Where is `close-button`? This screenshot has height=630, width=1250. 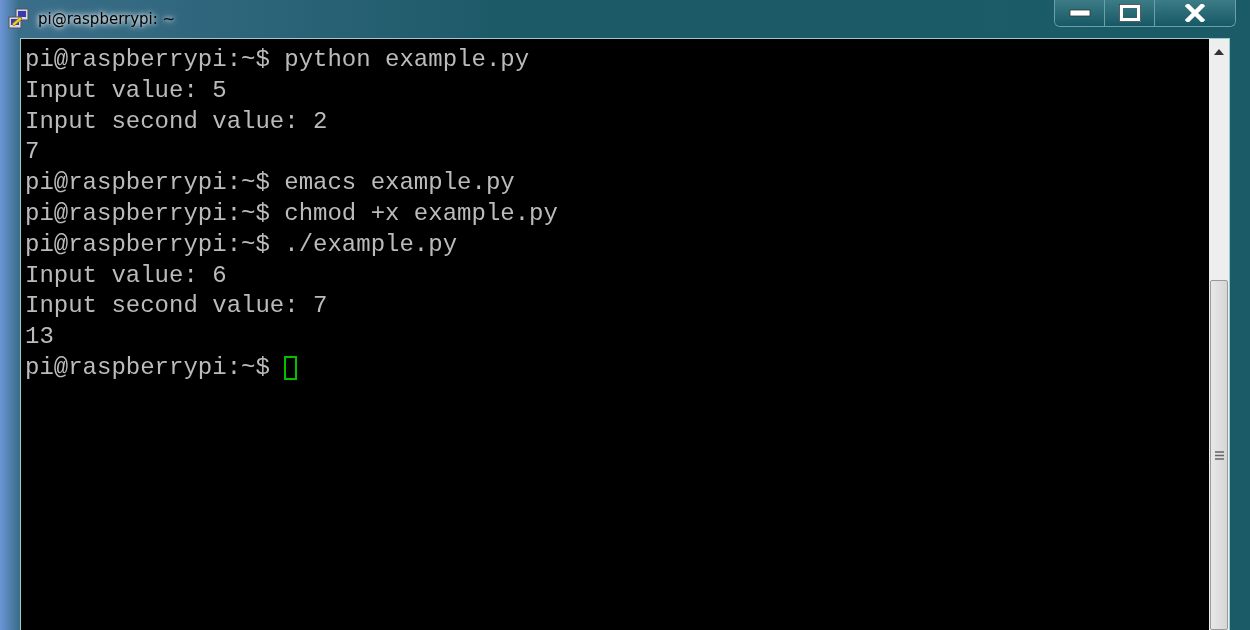 close-button is located at coordinates (1195, 13).